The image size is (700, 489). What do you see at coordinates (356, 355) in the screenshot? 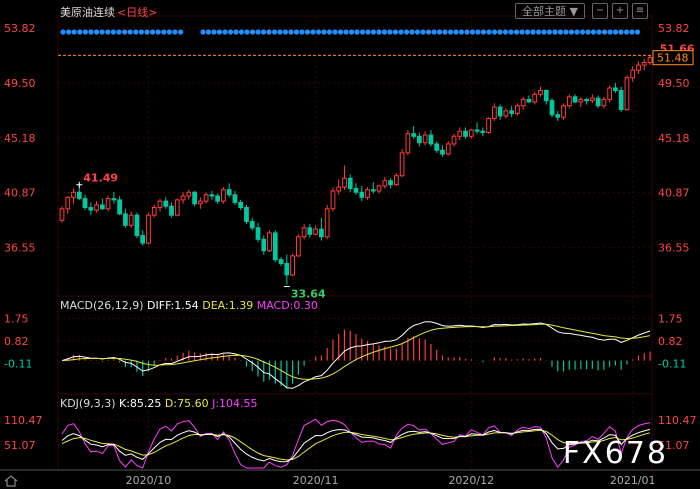
I see `macd-panel` at bounding box center [356, 355].